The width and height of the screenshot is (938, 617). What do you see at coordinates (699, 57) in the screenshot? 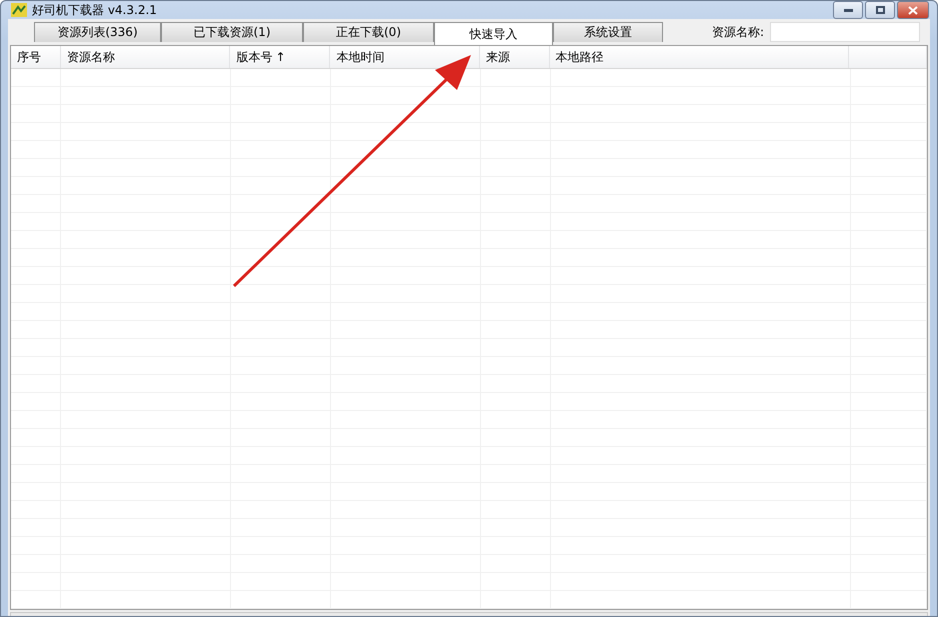
I see `column-header: 本地路径` at bounding box center [699, 57].